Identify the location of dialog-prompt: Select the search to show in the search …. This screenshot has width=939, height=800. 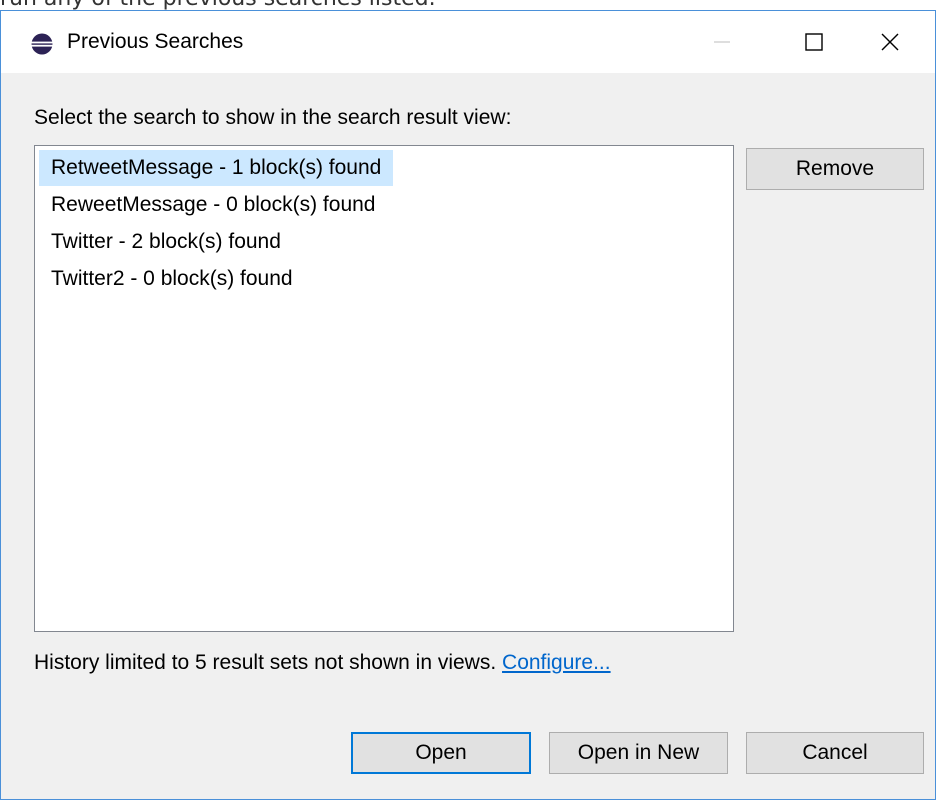
(273, 117).